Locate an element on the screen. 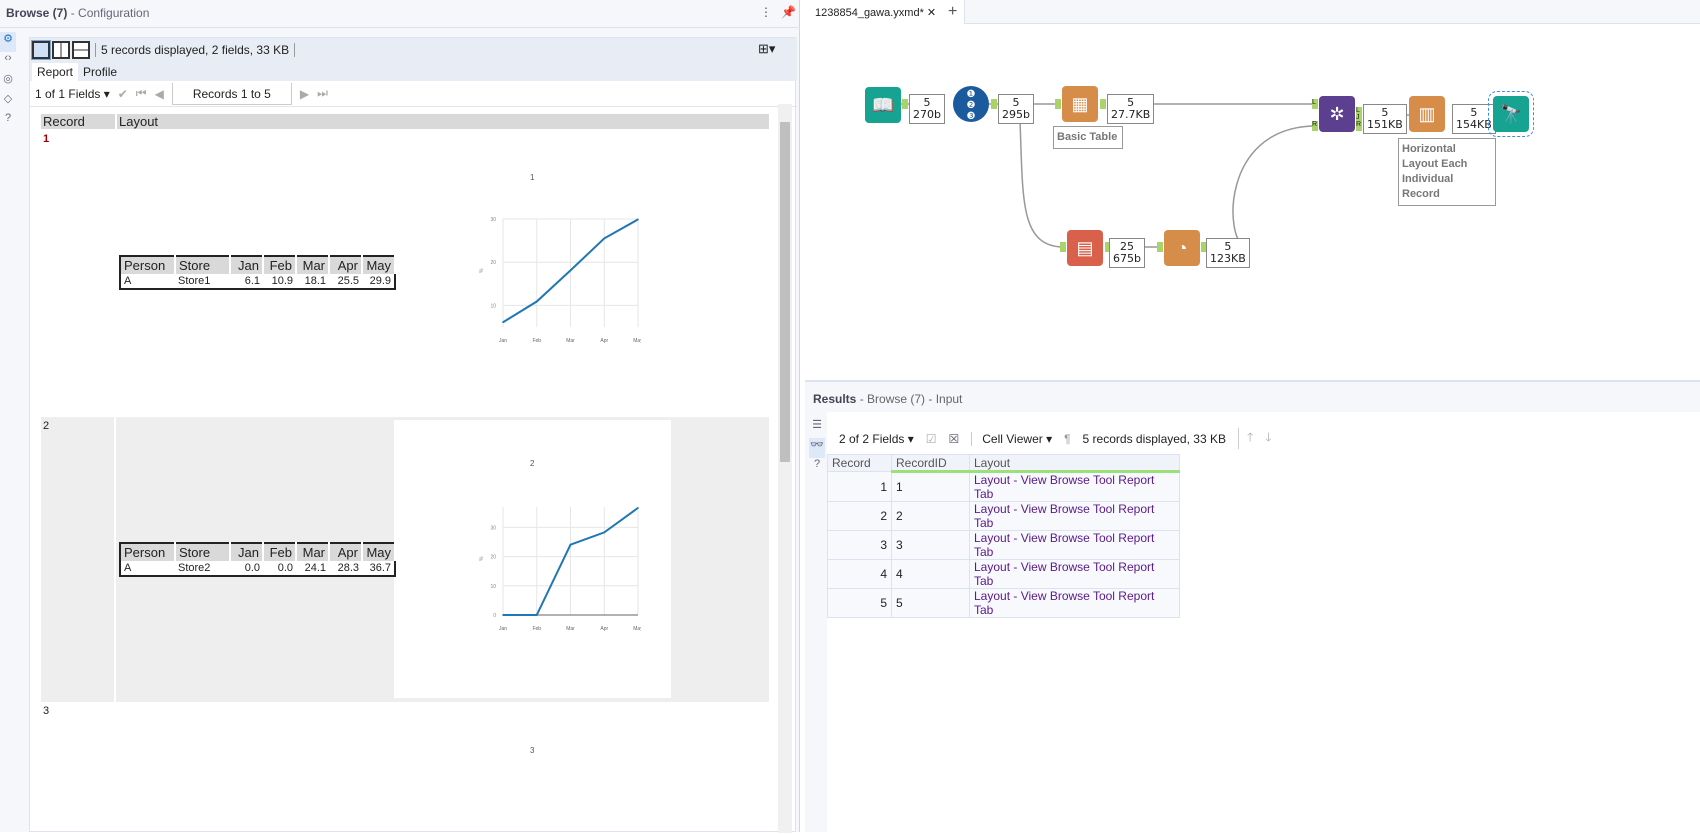  table-header: Mar is located at coordinates (313, 552).